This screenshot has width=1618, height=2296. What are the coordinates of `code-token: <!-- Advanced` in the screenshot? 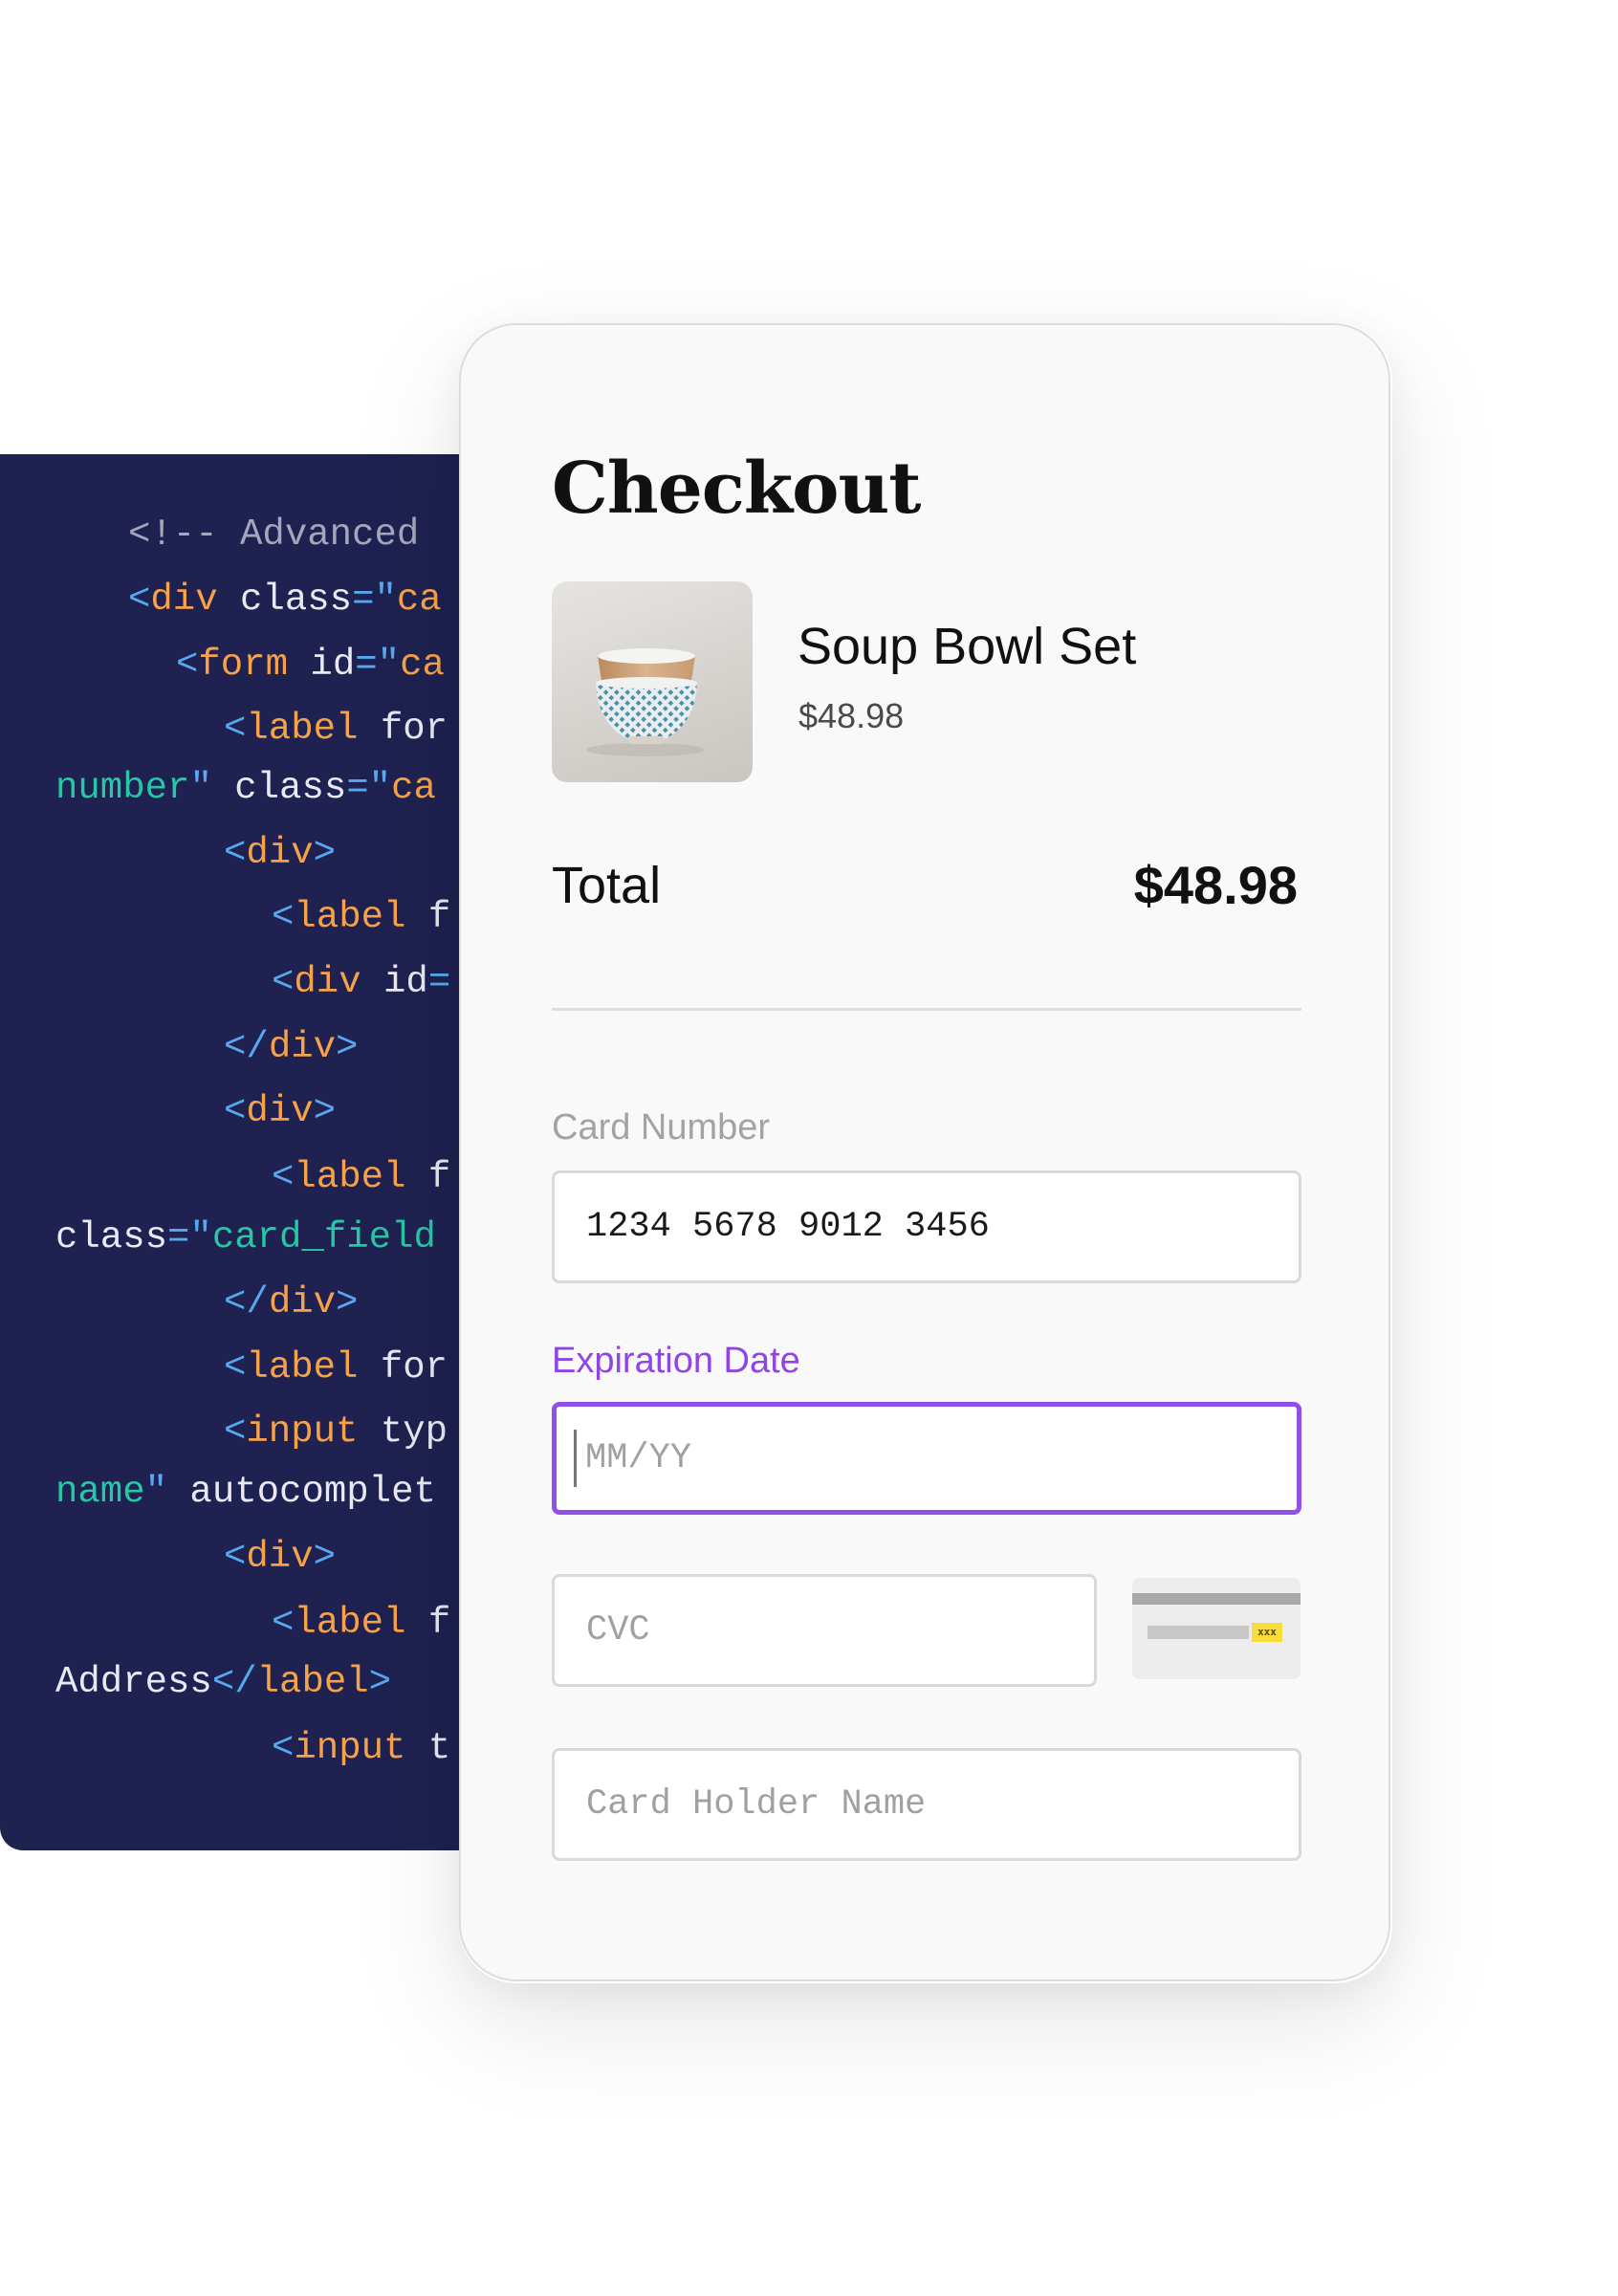 It's located at (285, 535).